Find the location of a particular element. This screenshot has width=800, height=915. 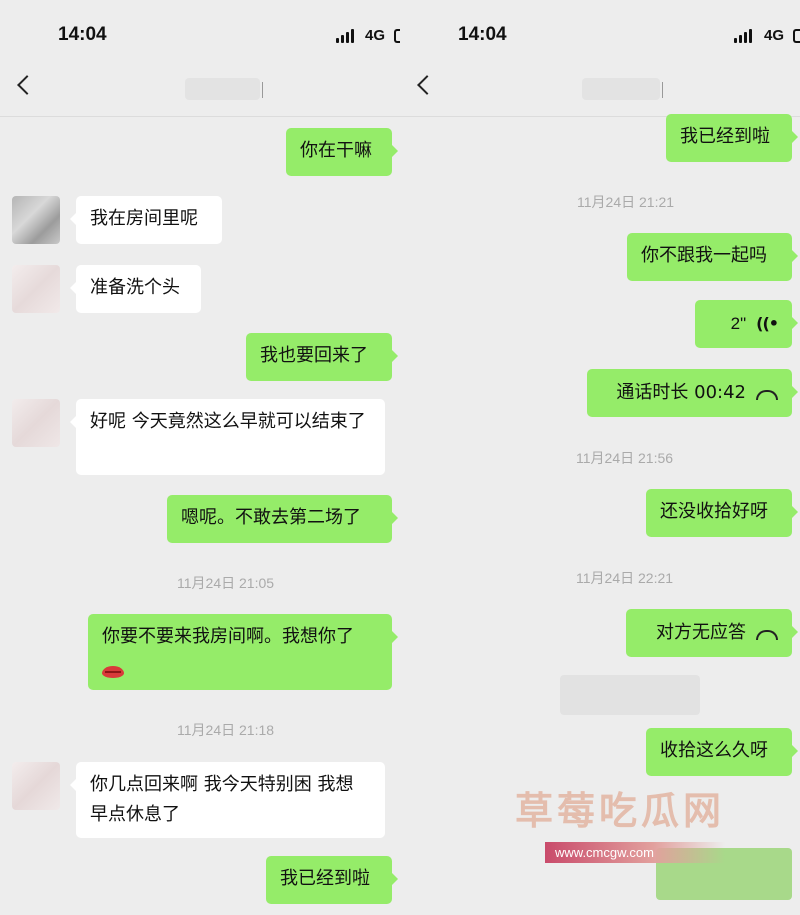

timestamp: 11月24日 21:21 is located at coordinates (626, 202).